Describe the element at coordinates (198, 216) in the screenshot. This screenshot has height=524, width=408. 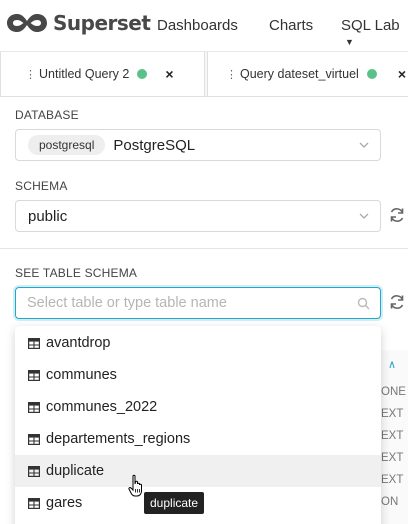
I see `schema-select: public` at that location.